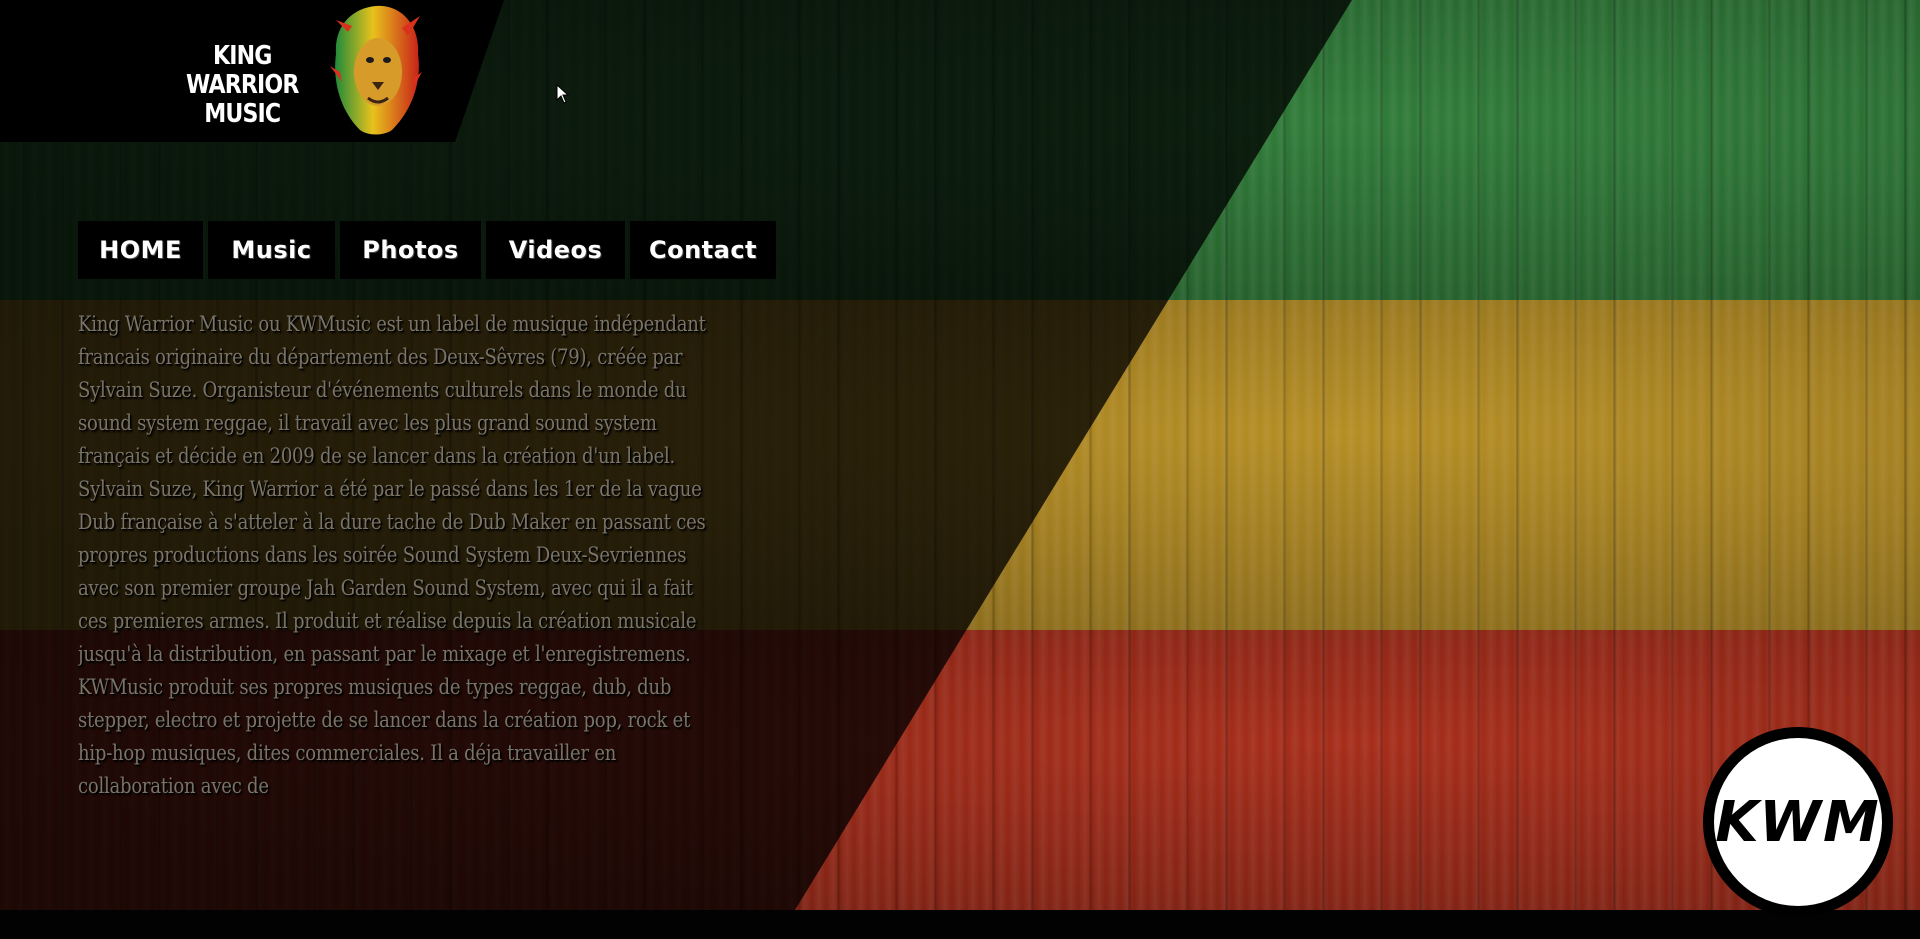 Image resolution: width=1920 pixels, height=939 pixels. Describe the element at coordinates (410, 250) in the screenshot. I see `nav-item-photos: Photos` at that location.